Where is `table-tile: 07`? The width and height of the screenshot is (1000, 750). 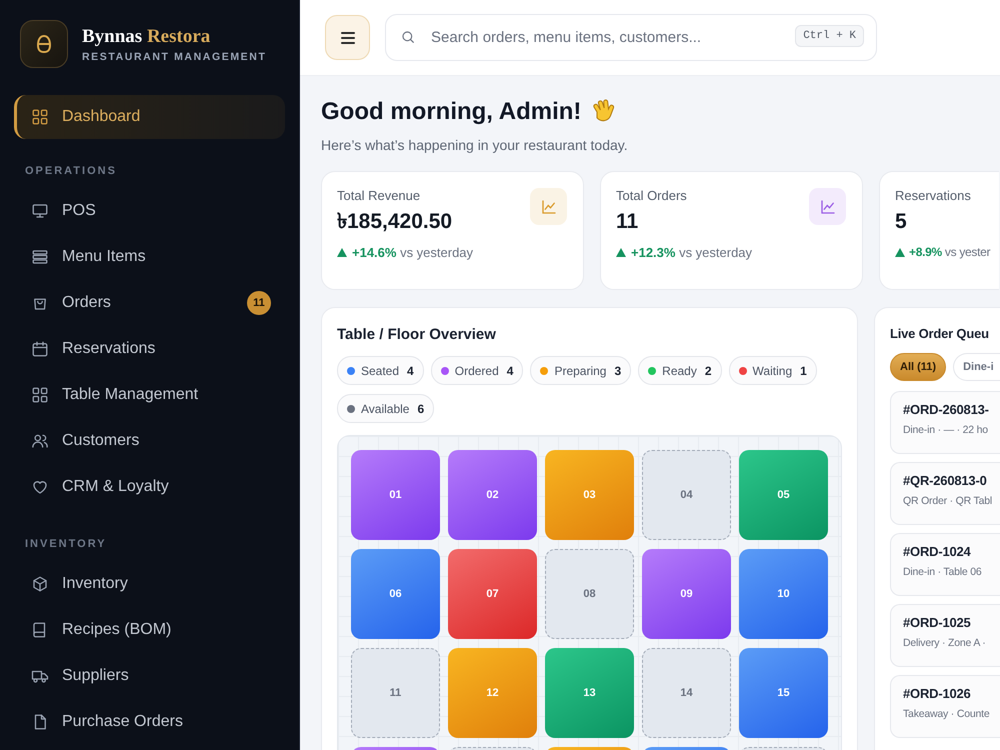
table-tile: 07 is located at coordinates (492, 594).